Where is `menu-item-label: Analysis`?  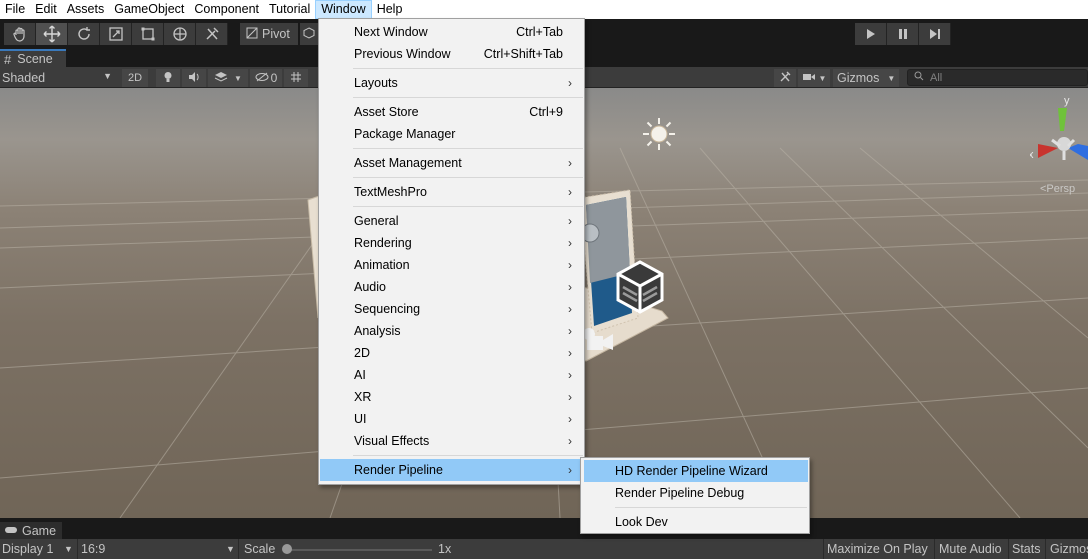
menu-item-label: Analysis is located at coordinates (377, 331).